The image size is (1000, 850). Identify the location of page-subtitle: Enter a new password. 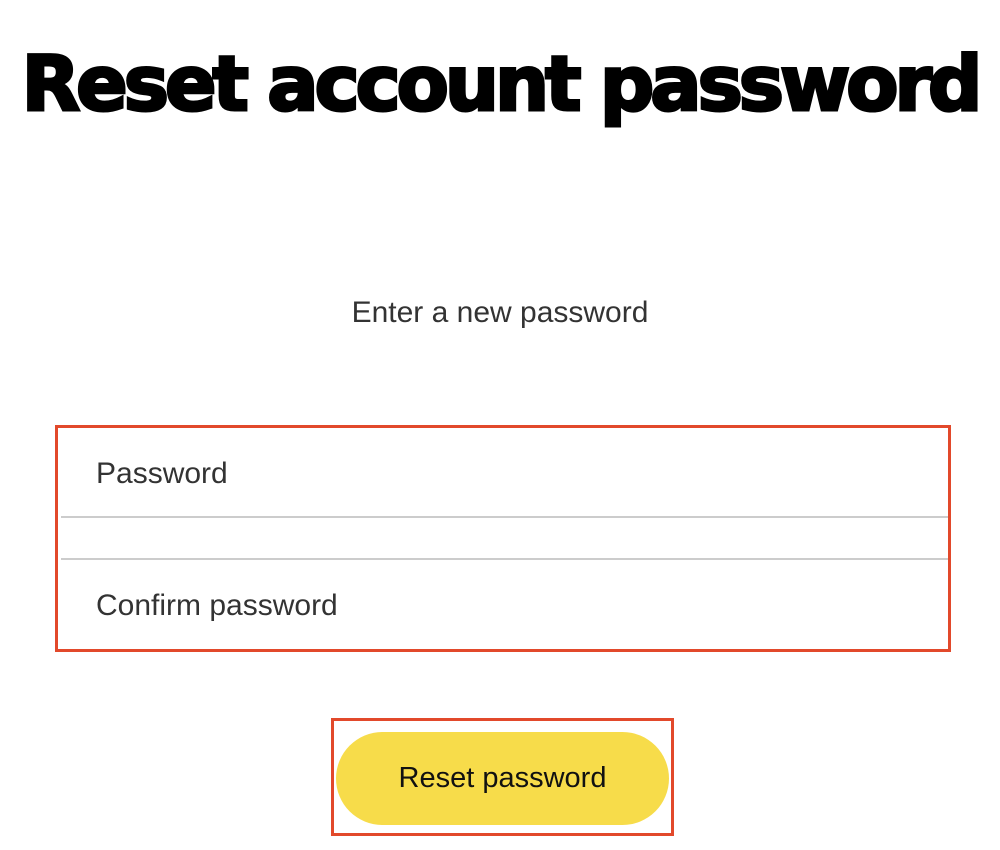
(500, 312).